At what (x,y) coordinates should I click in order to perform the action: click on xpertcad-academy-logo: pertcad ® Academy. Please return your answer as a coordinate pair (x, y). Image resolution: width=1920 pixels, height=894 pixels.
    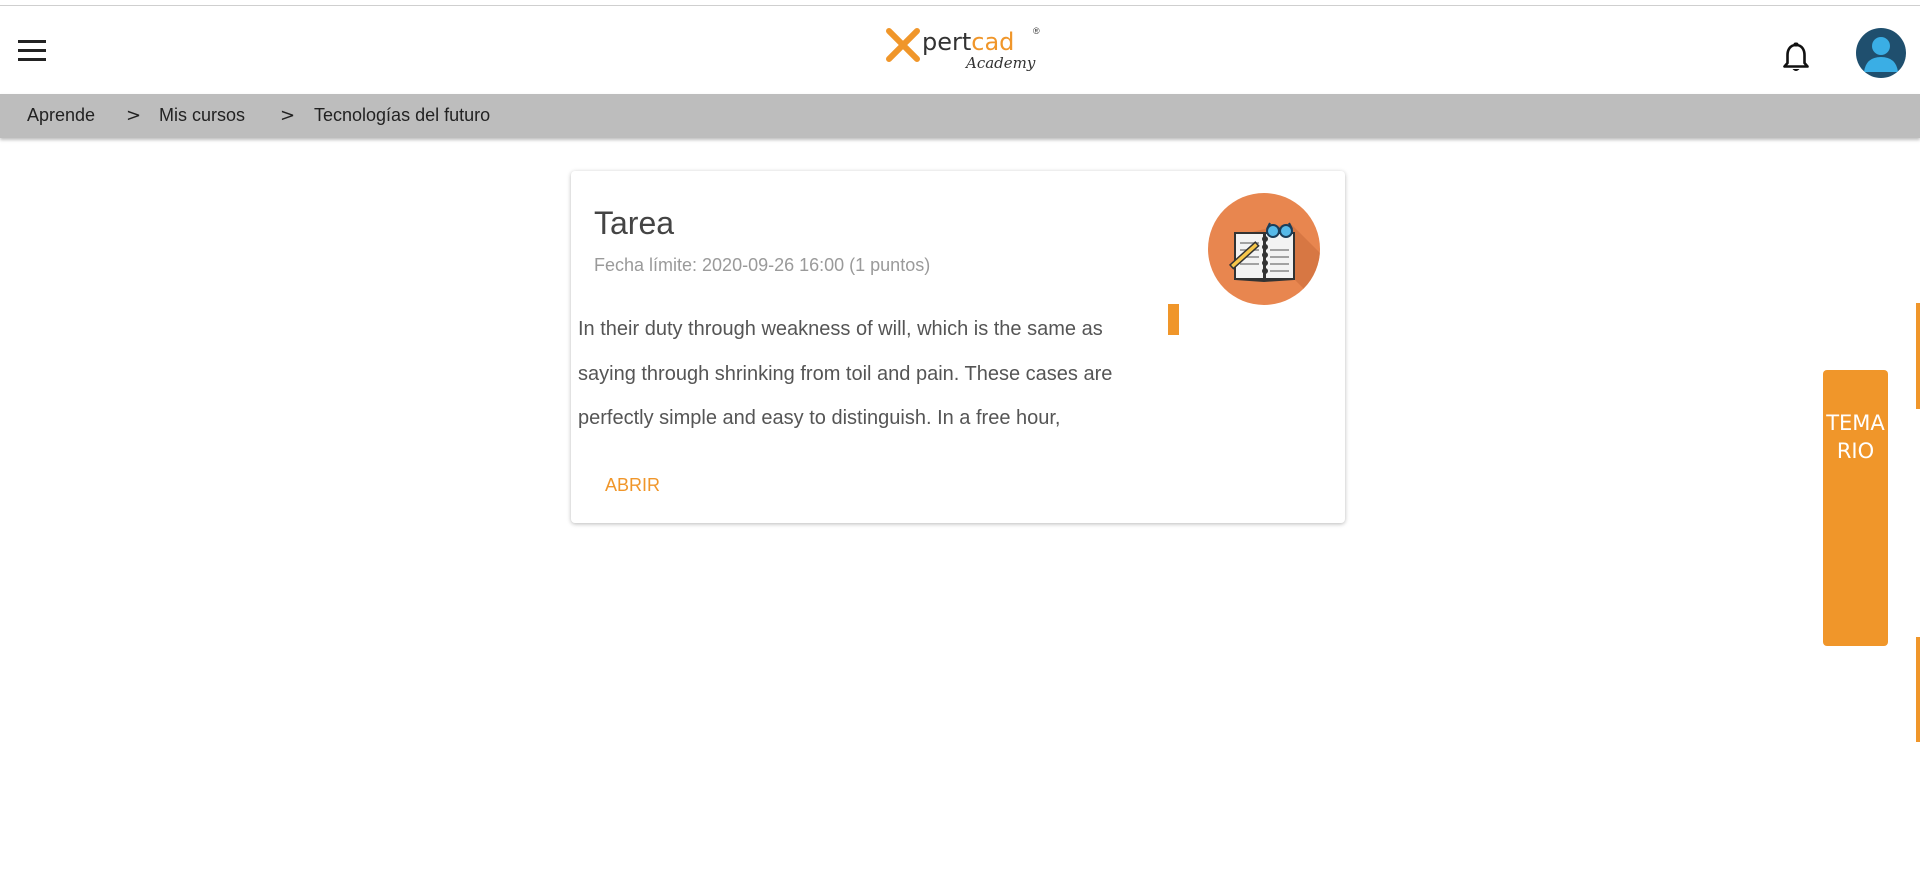
    Looking at the image, I should click on (963, 52).